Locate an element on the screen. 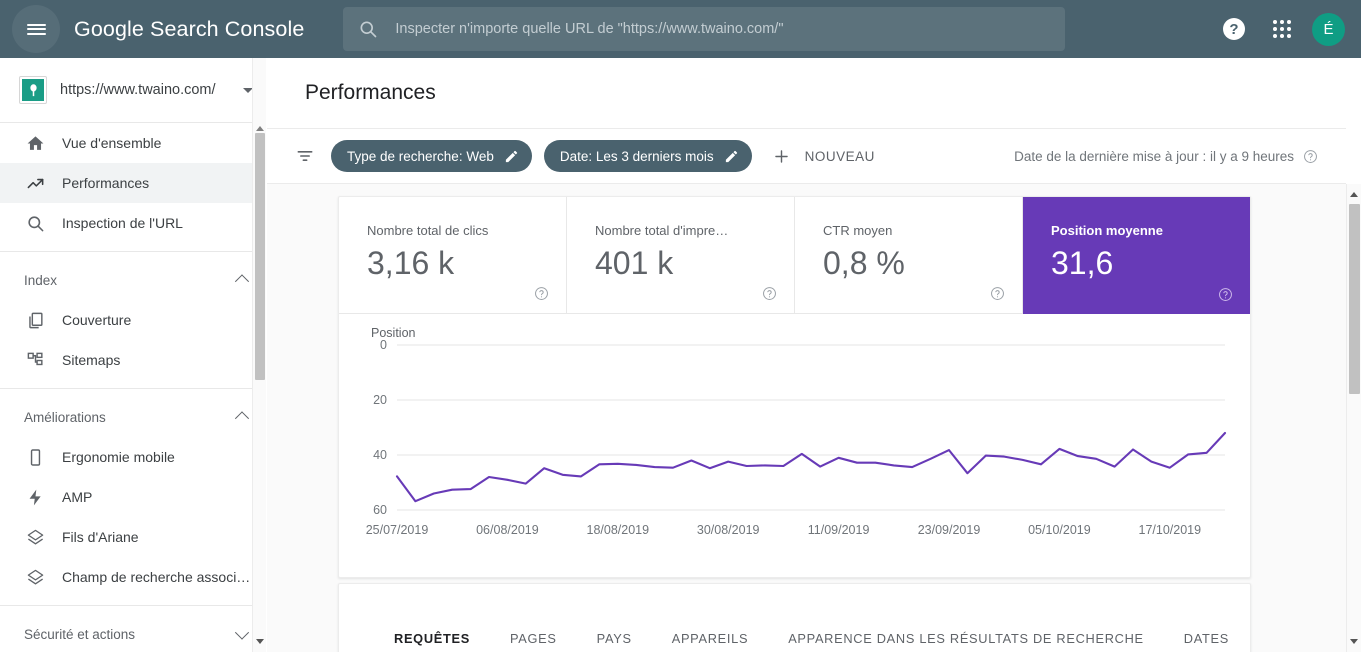 This screenshot has height=652, width=1361. chart-x-tick-label: 17/10/2019 is located at coordinates (1170, 530).